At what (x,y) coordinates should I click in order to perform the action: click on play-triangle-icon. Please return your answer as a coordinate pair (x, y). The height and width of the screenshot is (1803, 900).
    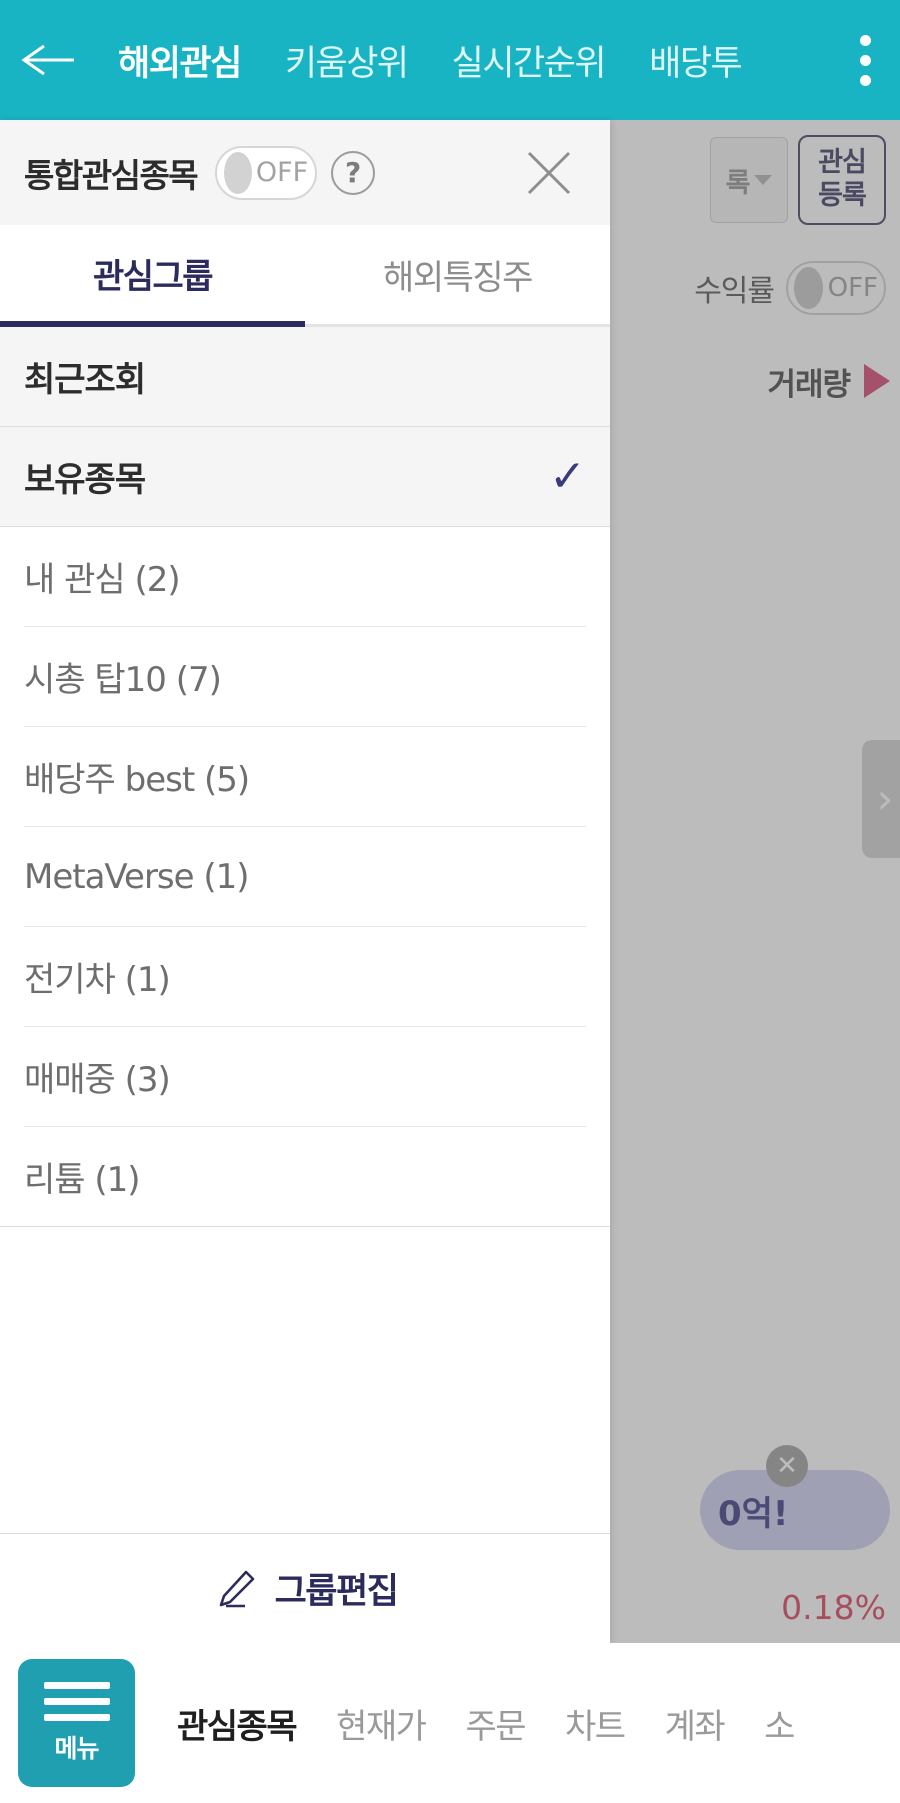
    Looking at the image, I should click on (877, 381).